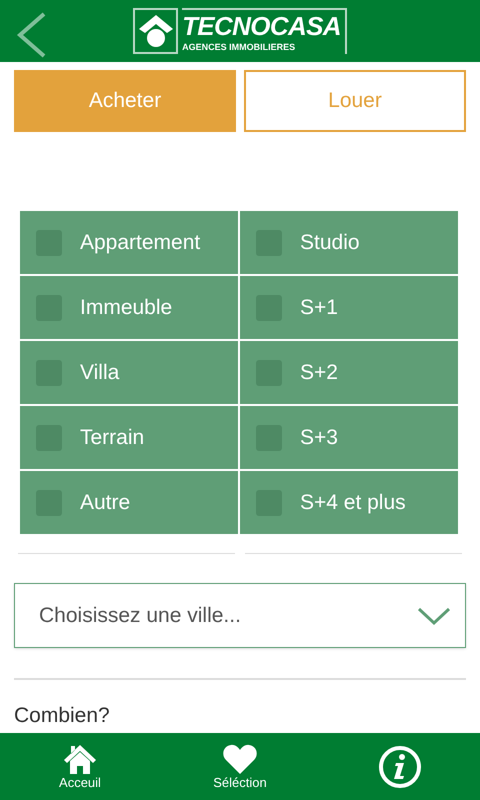  I want to click on logo-subtitle: AGENCES IMMOBILIERES, so click(239, 47).